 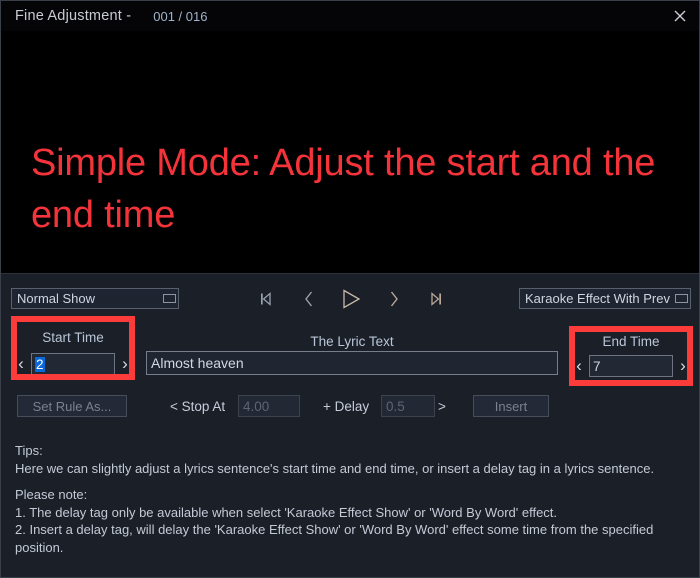 What do you see at coordinates (408, 406) in the screenshot?
I see `delay-input: 0.5` at bounding box center [408, 406].